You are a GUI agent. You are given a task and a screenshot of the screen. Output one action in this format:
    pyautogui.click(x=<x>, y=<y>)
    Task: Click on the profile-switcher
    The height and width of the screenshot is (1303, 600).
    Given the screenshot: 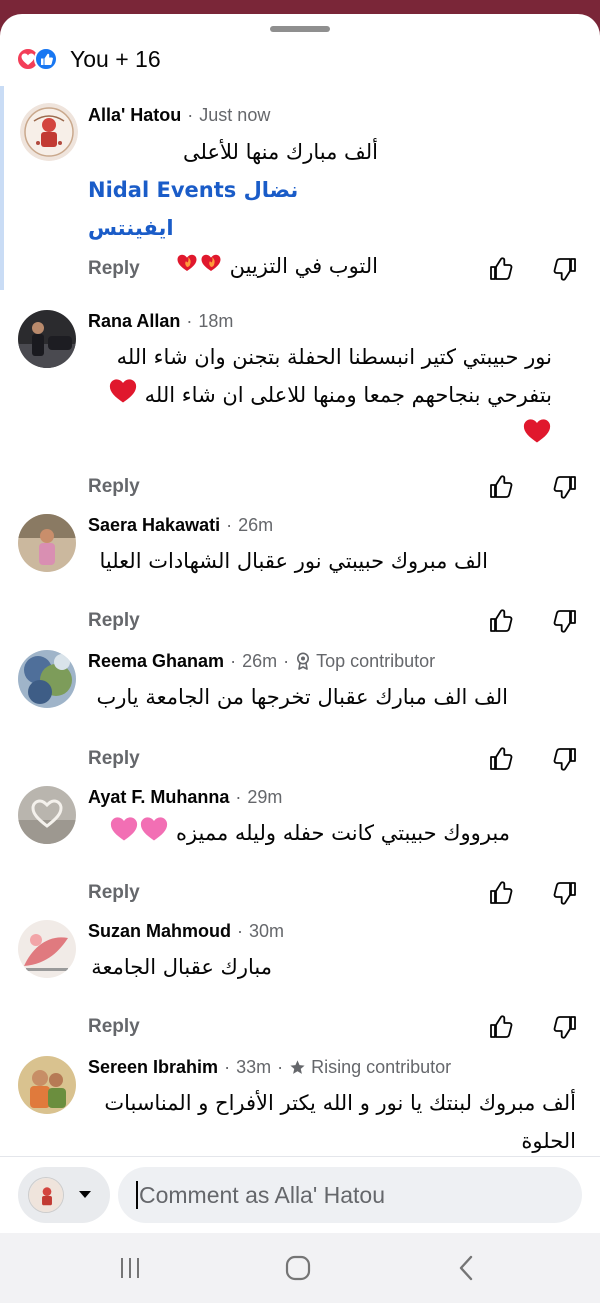 What is the action you would take?
    pyautogui.click(x=64, y=1195)
    